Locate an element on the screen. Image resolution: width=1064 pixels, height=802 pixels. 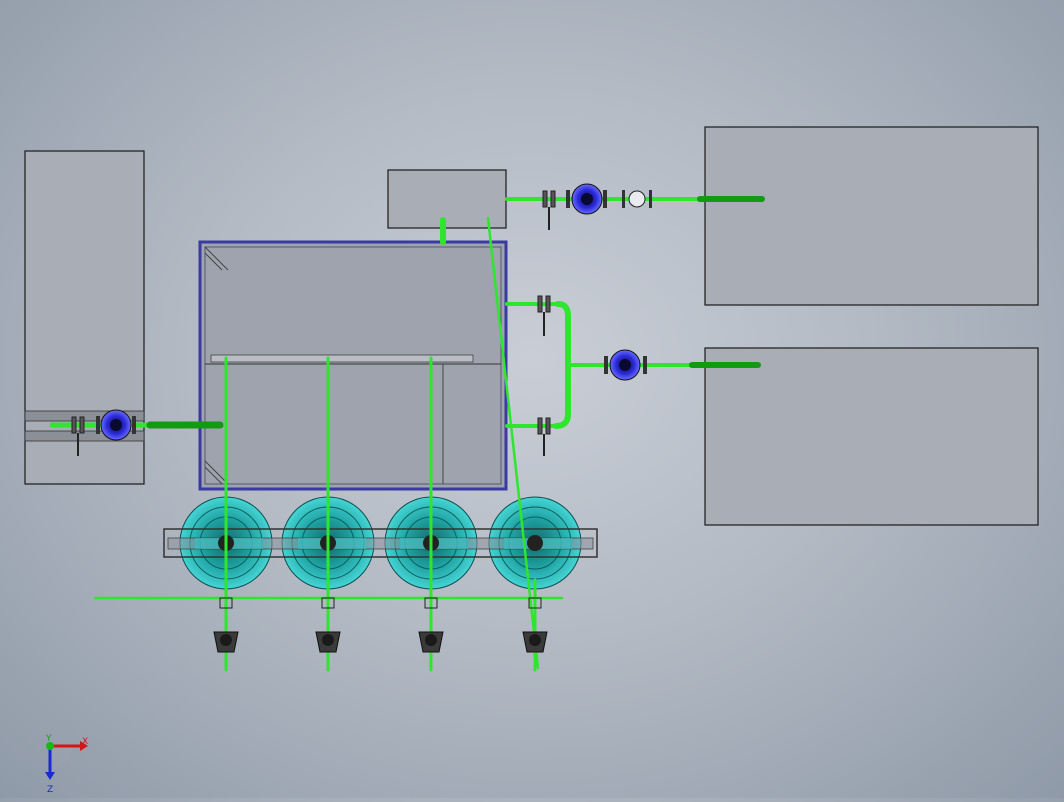
coordinate-triad: X Y Z is located at coordinates (66, 764).